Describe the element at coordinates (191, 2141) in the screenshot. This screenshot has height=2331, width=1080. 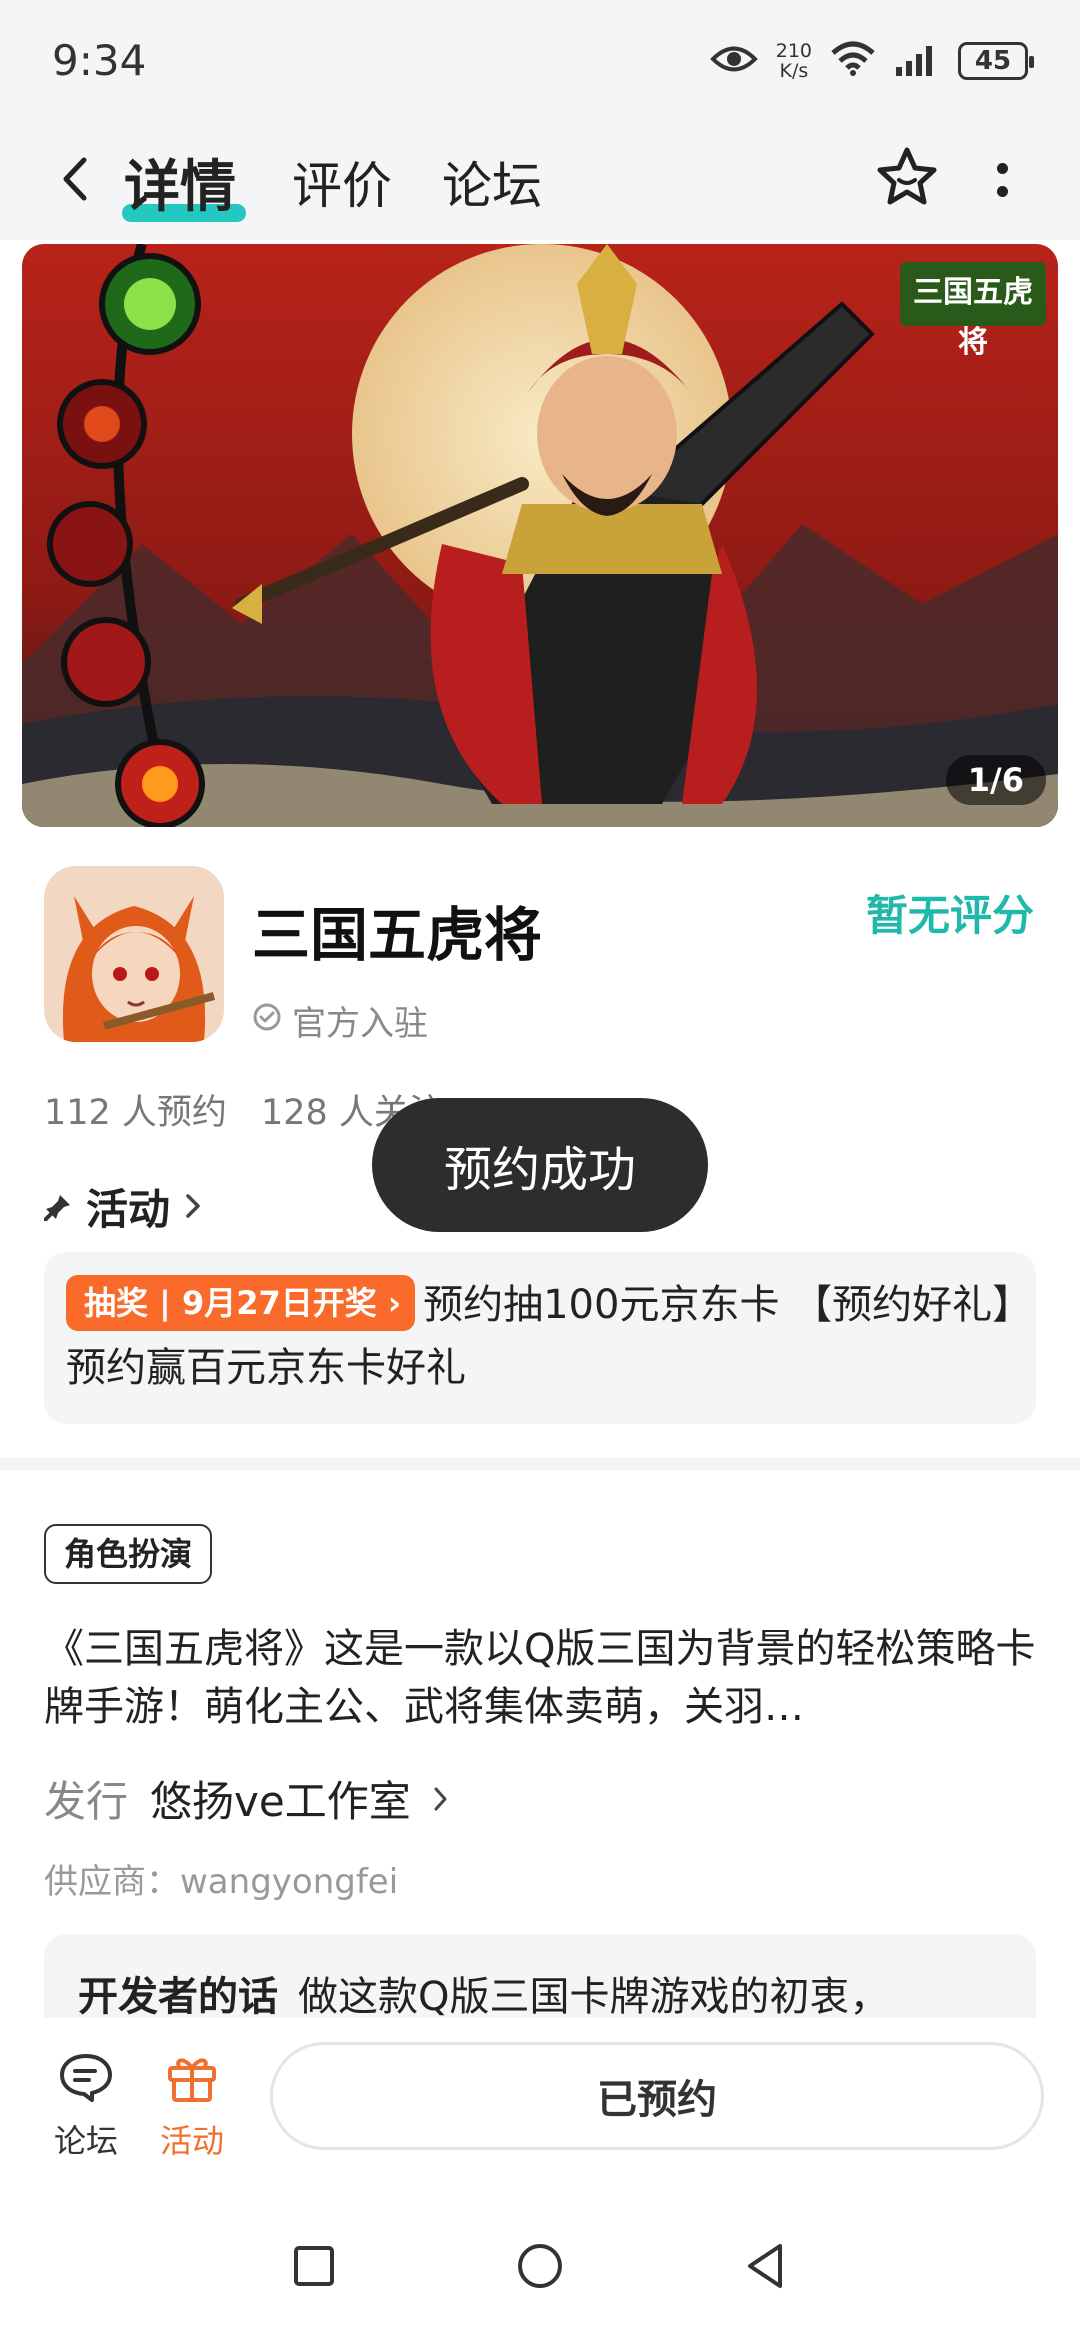
I see `activity-tab-label: 活动` at that location.